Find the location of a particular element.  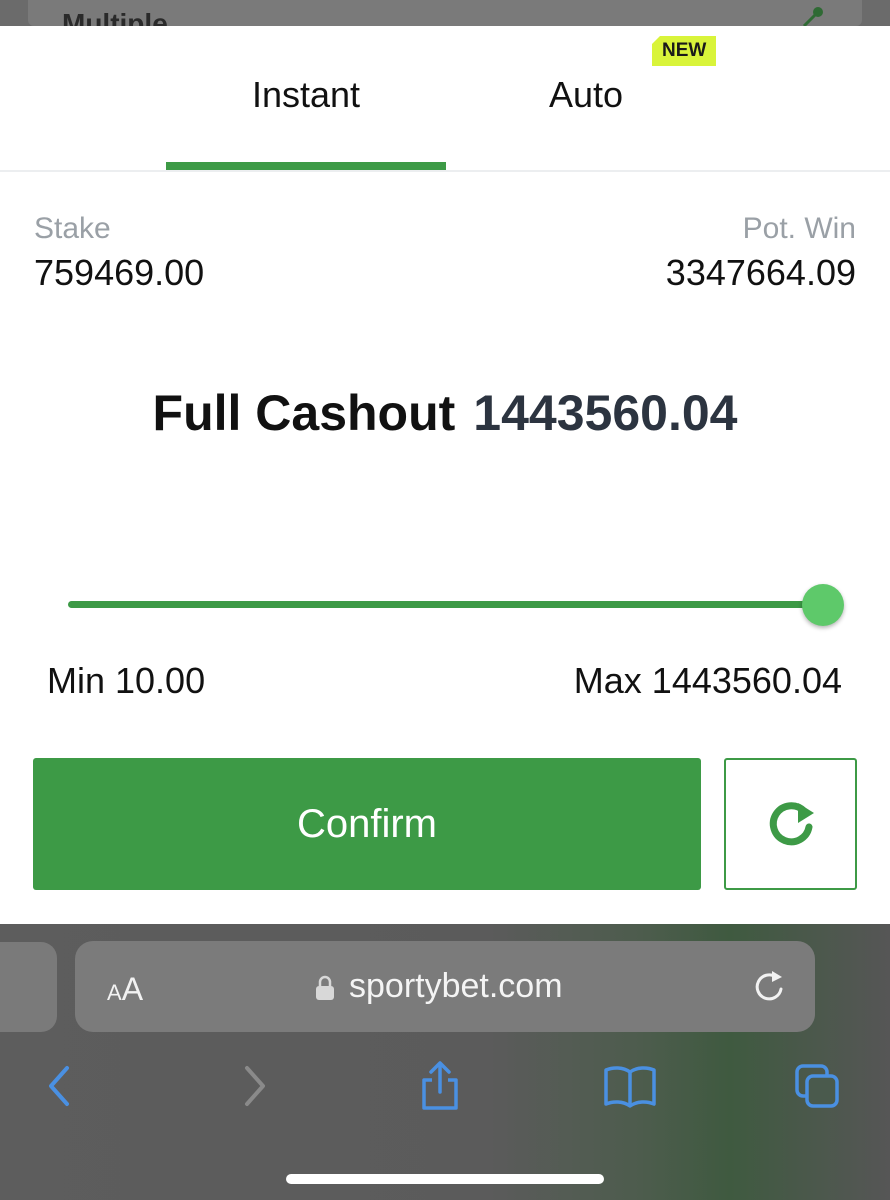

bookmarks-icon is located at coordinates (630, 1087).